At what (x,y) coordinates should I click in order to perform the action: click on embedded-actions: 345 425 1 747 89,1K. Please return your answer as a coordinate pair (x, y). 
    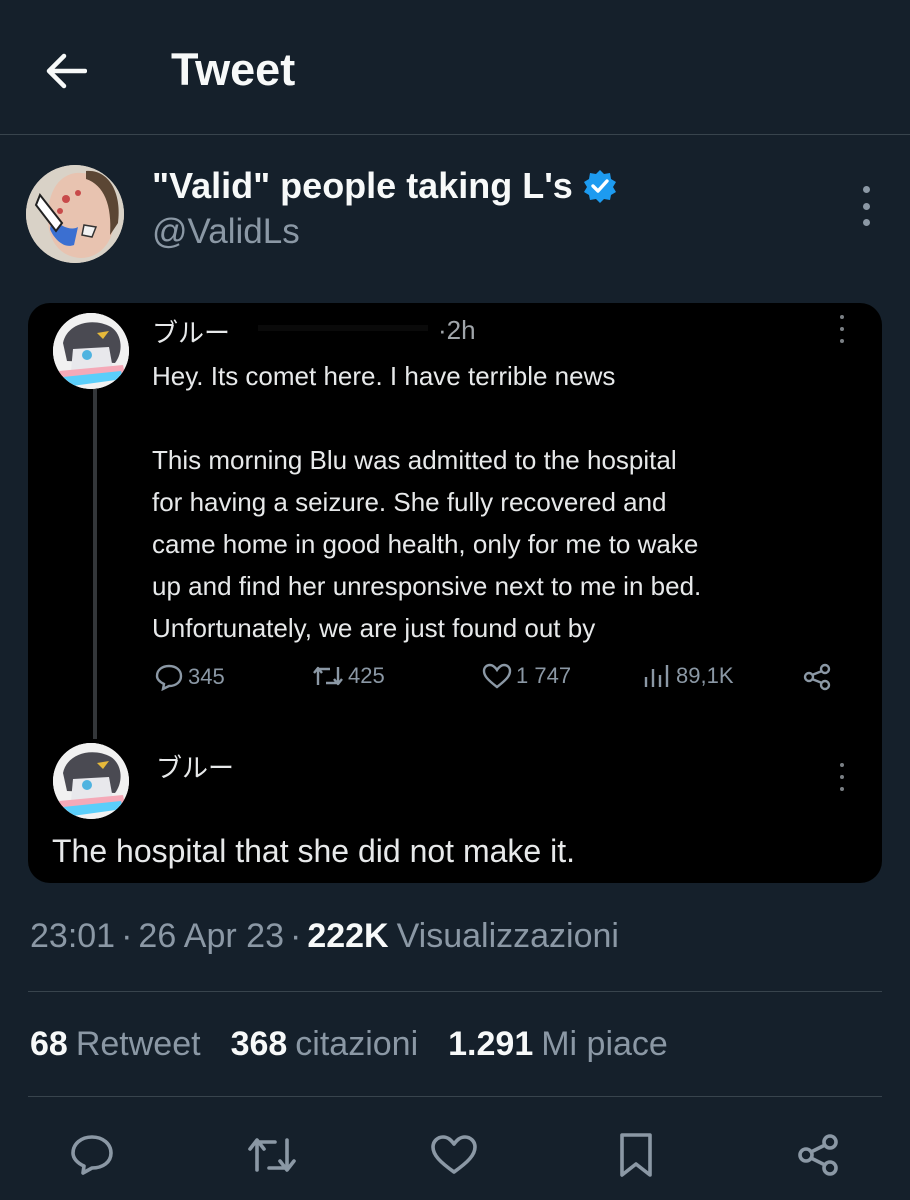
    Looking at the image, I should click on (497, 681).